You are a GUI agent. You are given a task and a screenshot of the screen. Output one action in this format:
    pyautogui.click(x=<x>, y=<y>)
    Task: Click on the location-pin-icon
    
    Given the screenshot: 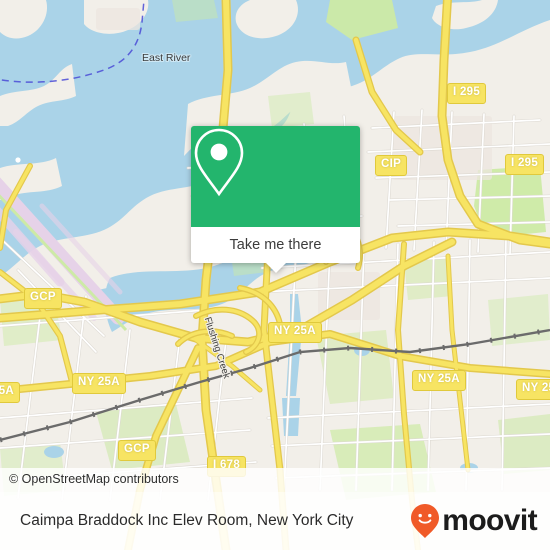 What is the action you would take?
    pyautogui.click(x=219, y=162)
    